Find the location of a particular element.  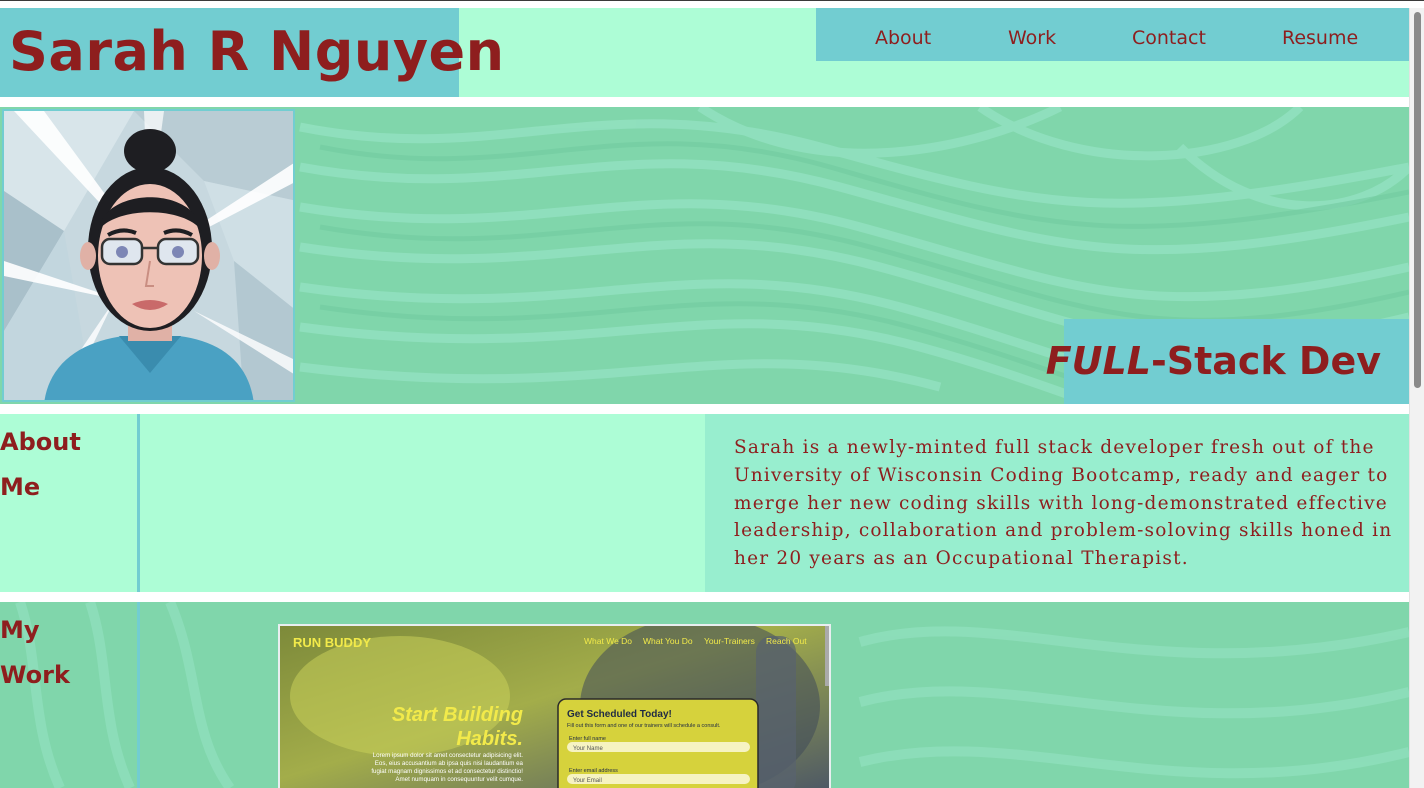

nav-contact: Contact is located at coordinates (1169, 38).